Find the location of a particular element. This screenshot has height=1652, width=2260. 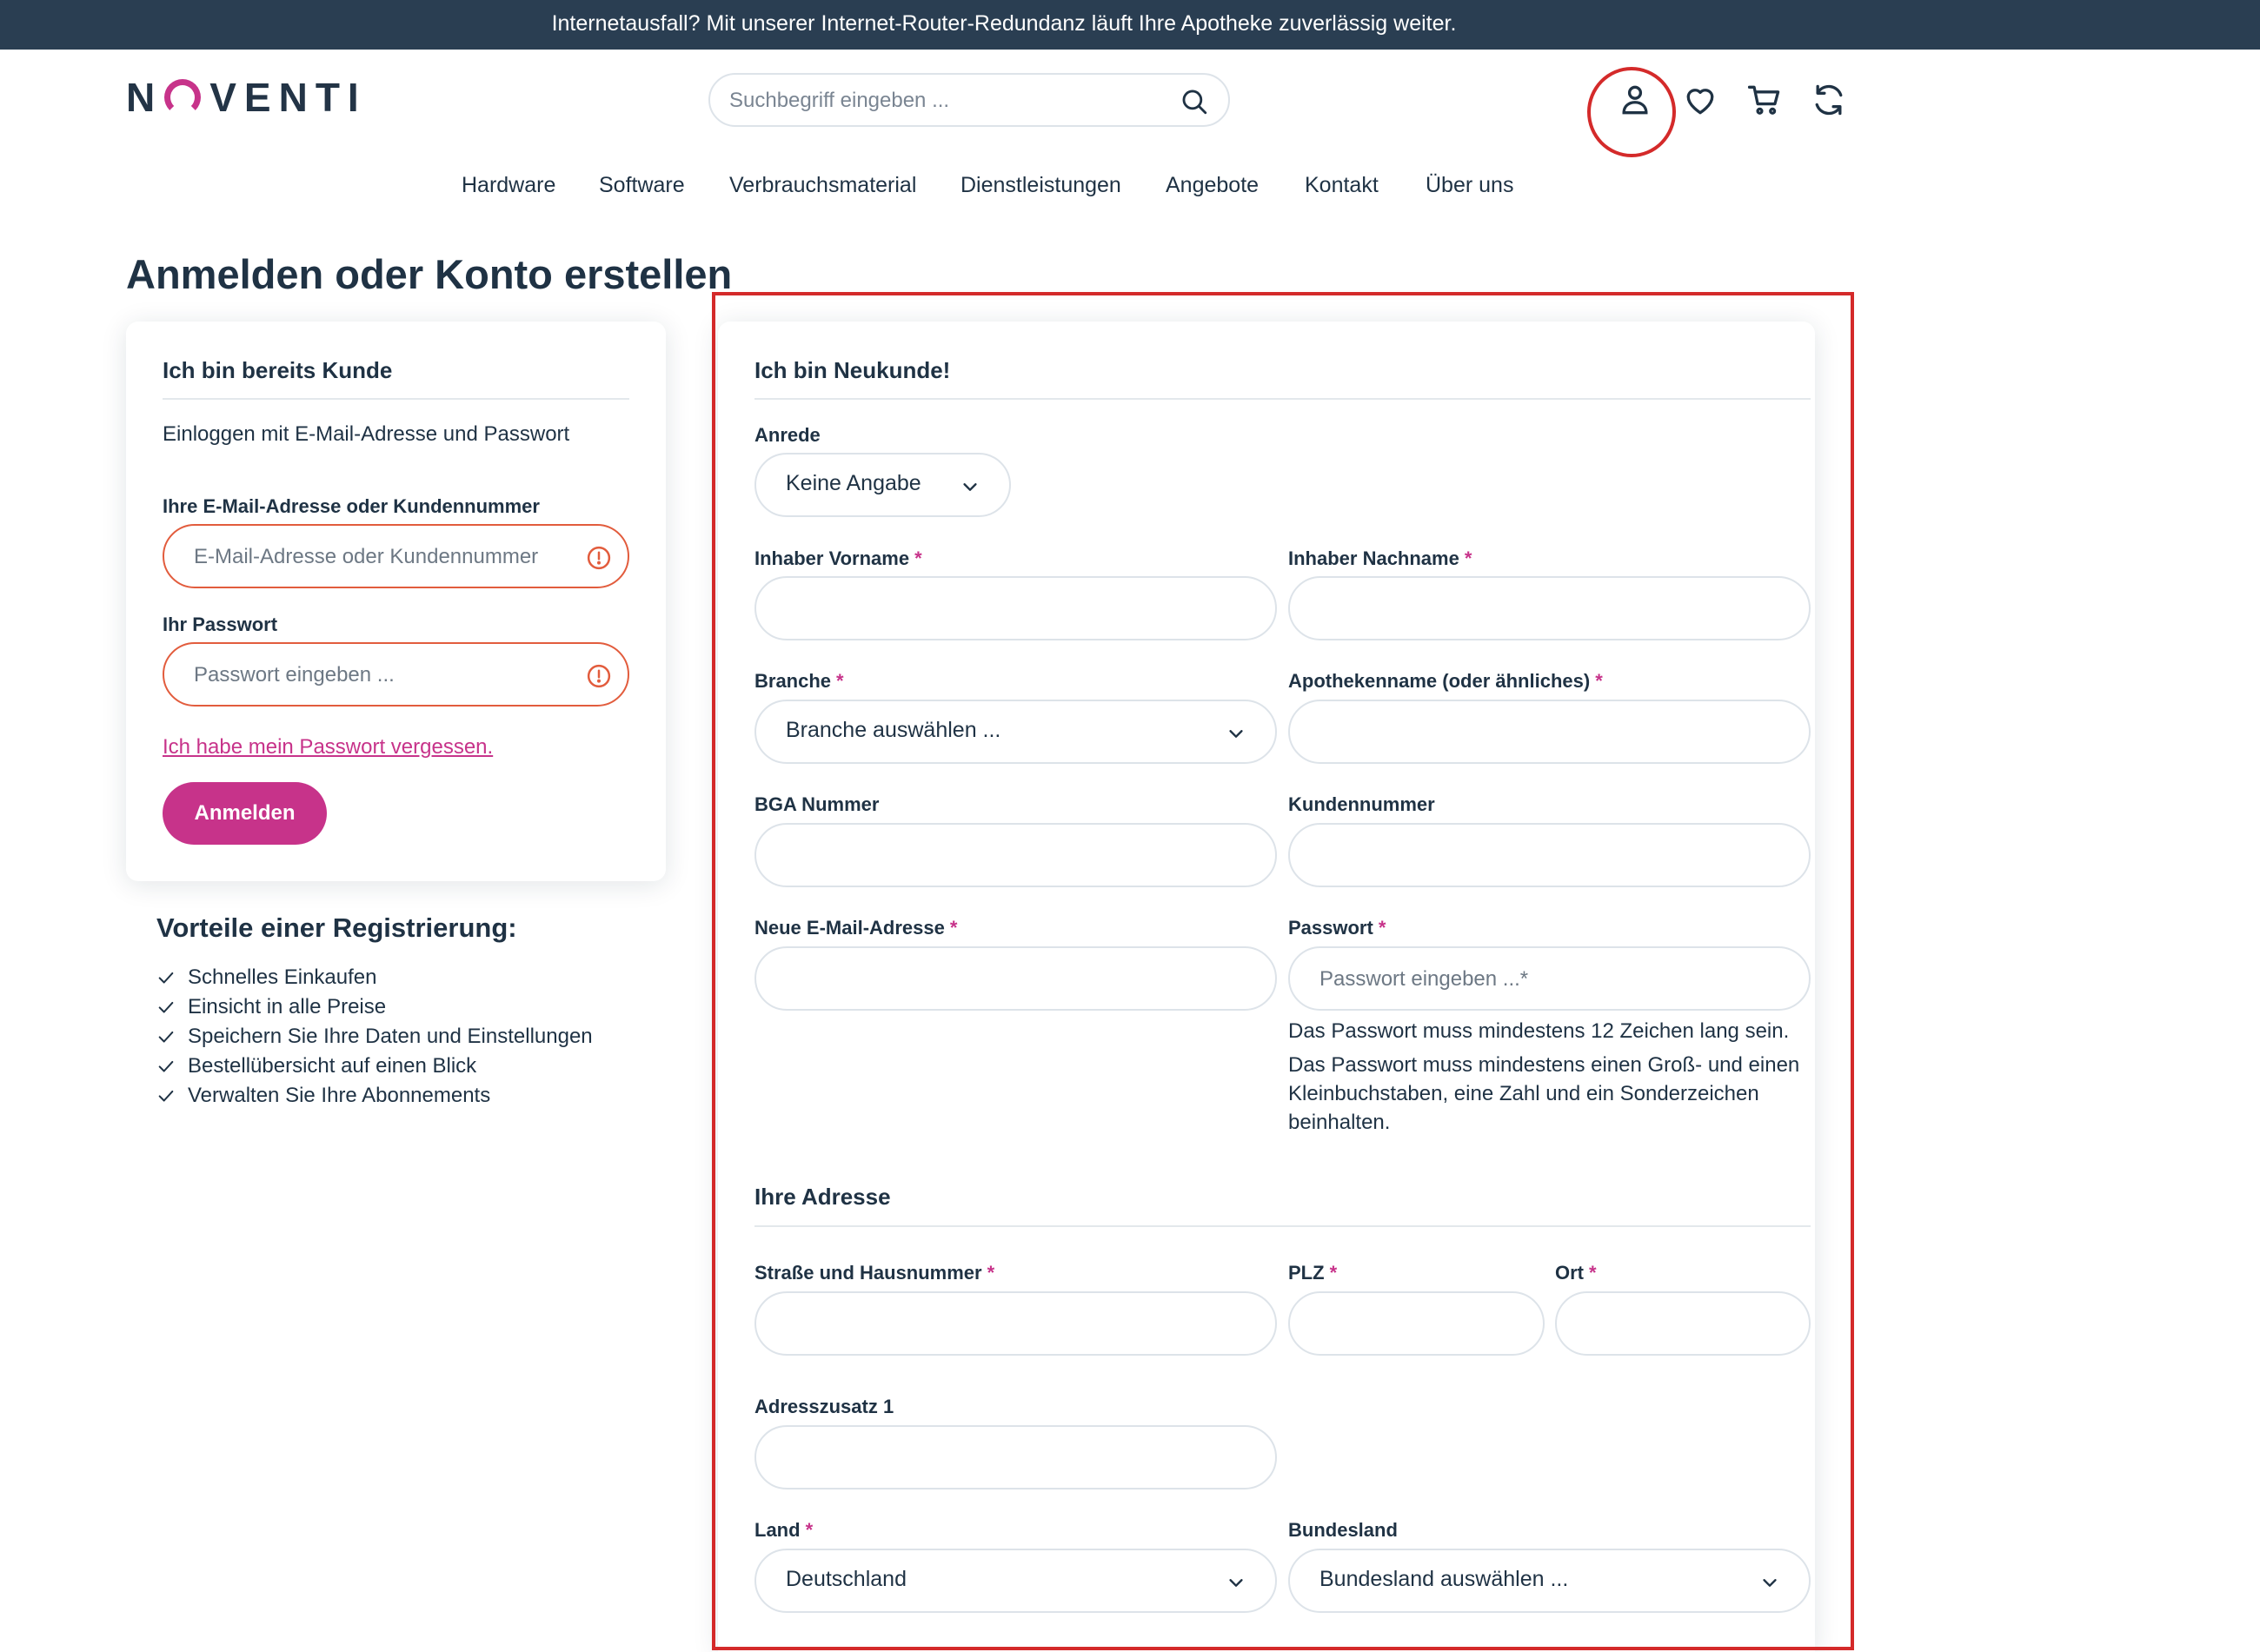

registration-title: Ich bin Neukunde! is located at coordinates (853, 370).